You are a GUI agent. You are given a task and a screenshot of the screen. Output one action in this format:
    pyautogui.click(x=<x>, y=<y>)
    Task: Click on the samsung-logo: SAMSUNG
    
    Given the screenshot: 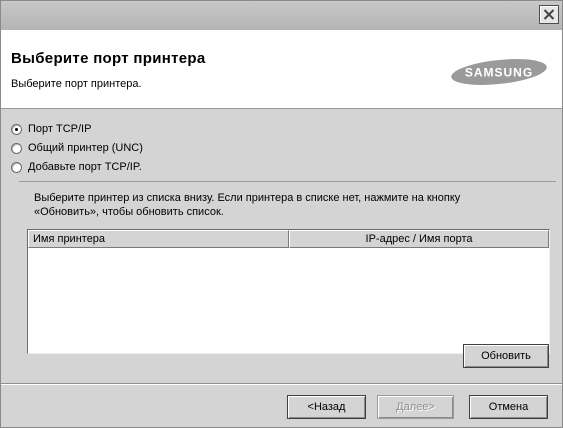 What is the action you would take?
    pyautogui.click(x=499, y=72)
    